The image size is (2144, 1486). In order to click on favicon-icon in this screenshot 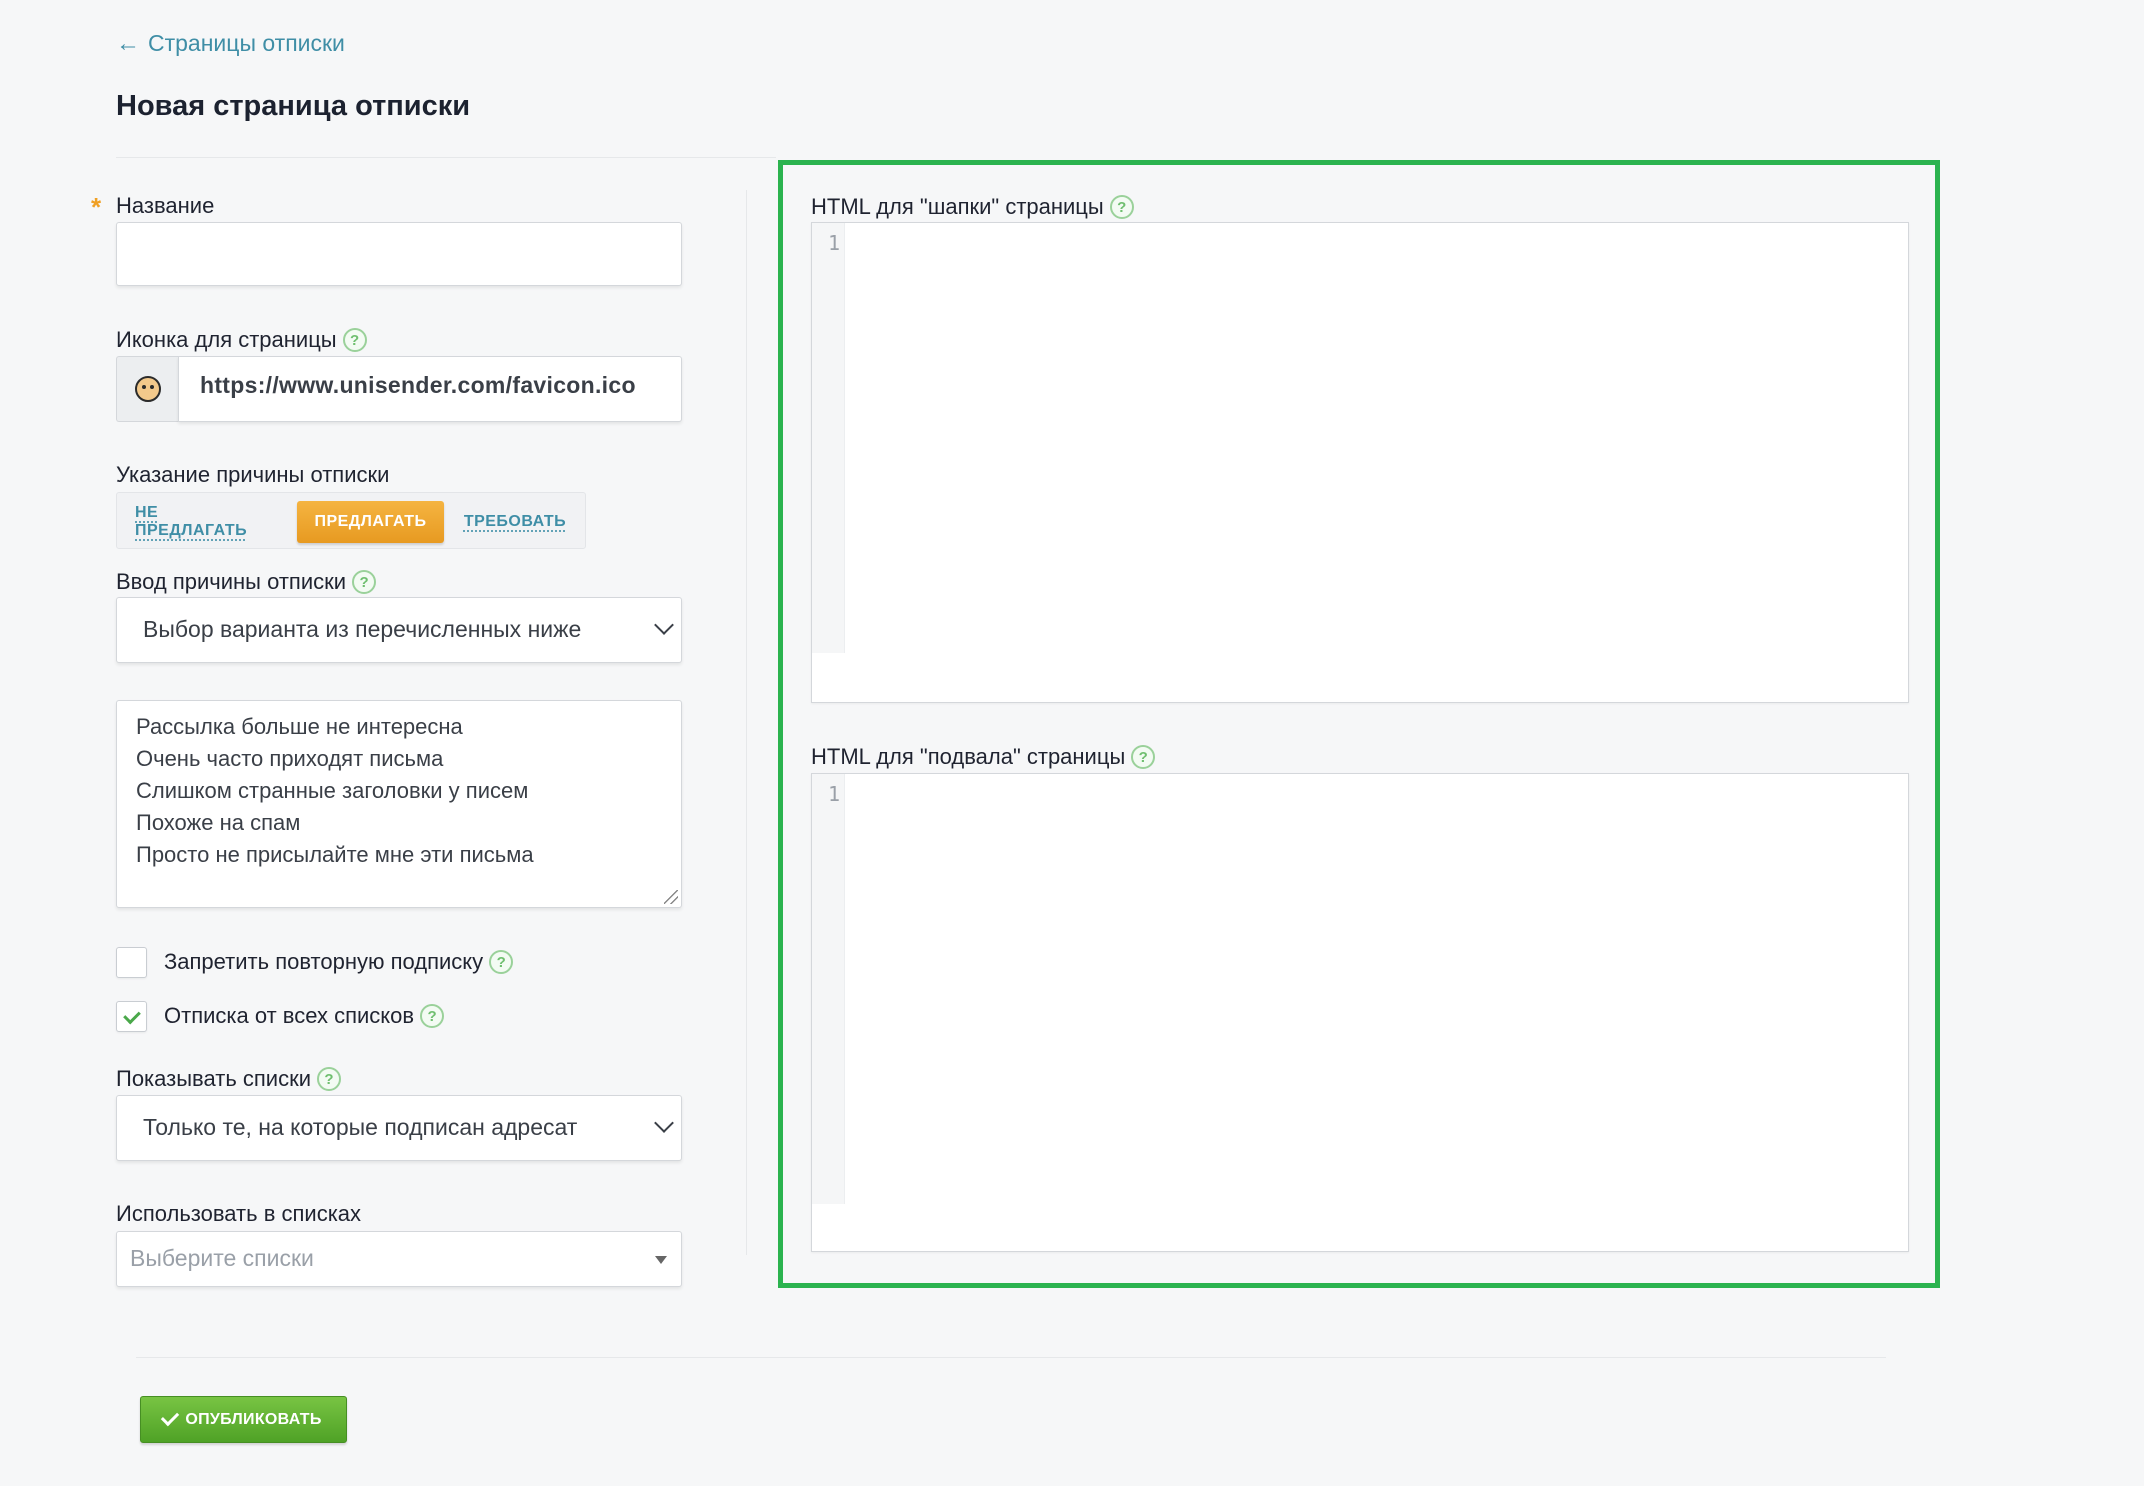, I will do `click(147, 389)`.